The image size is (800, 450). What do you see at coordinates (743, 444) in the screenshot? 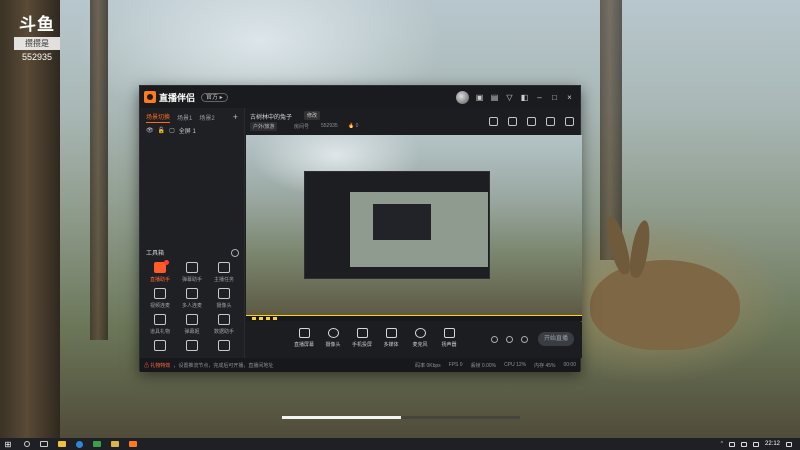
I see `volume-icon` at bounding box center [743, 444].